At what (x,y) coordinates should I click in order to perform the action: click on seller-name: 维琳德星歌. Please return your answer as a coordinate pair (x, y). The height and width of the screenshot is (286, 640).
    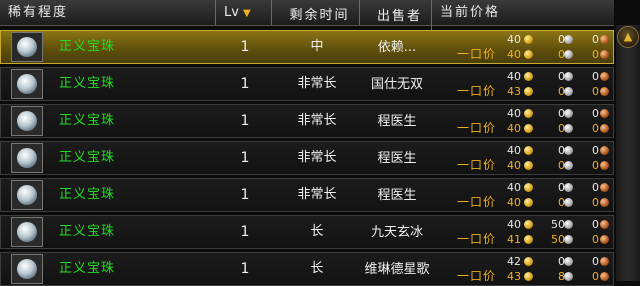
    Looking at the image, I should click on (397, 269).